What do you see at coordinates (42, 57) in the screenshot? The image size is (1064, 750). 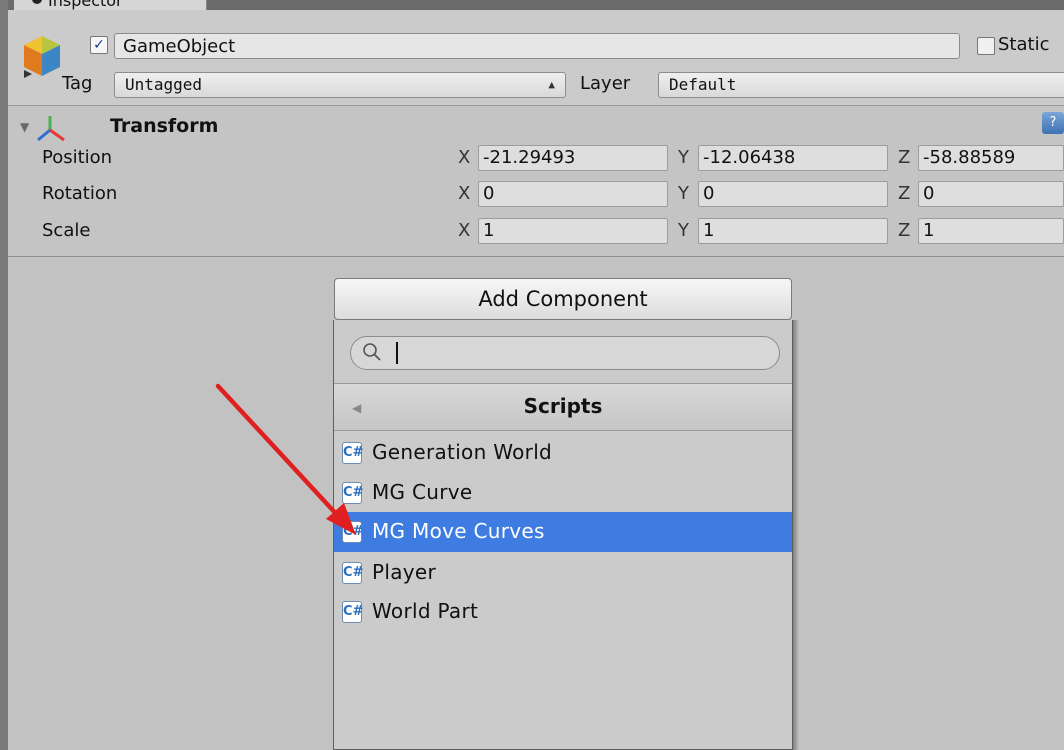 I see `cube-icon` at bounding box center [42, 57].